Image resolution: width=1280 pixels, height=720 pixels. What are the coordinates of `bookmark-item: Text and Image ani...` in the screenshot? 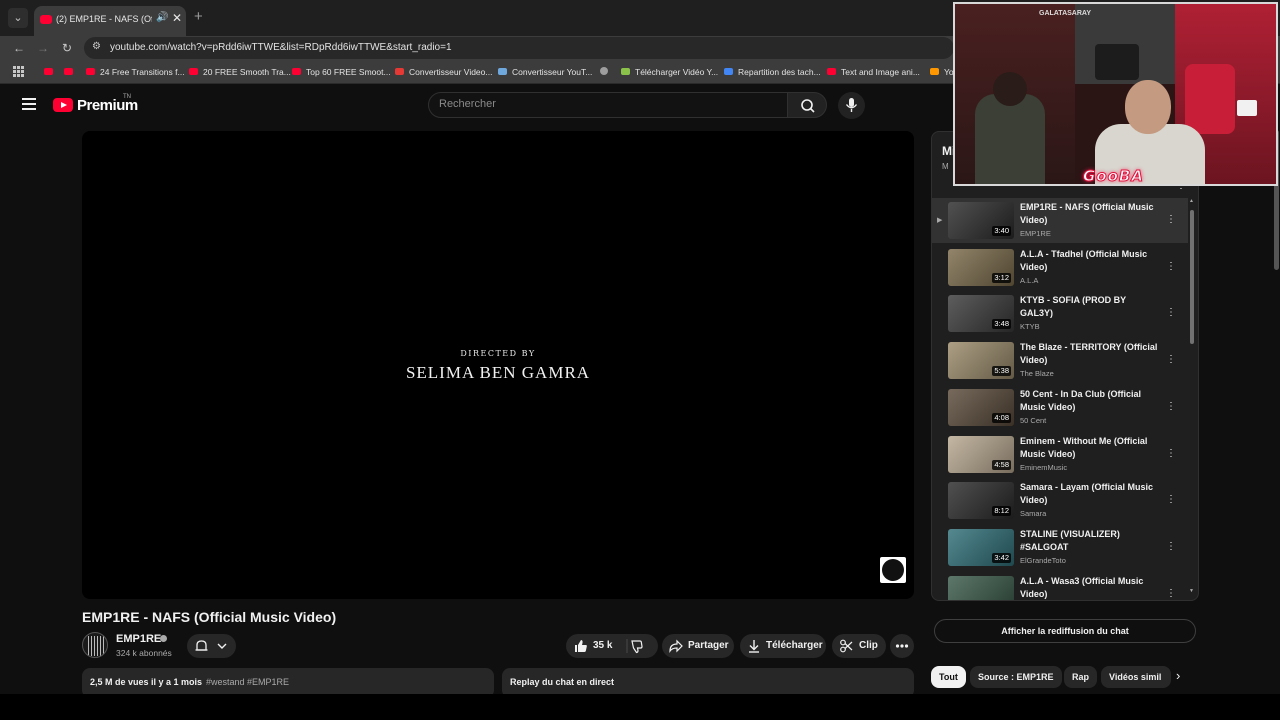 It's located at (873, 72).